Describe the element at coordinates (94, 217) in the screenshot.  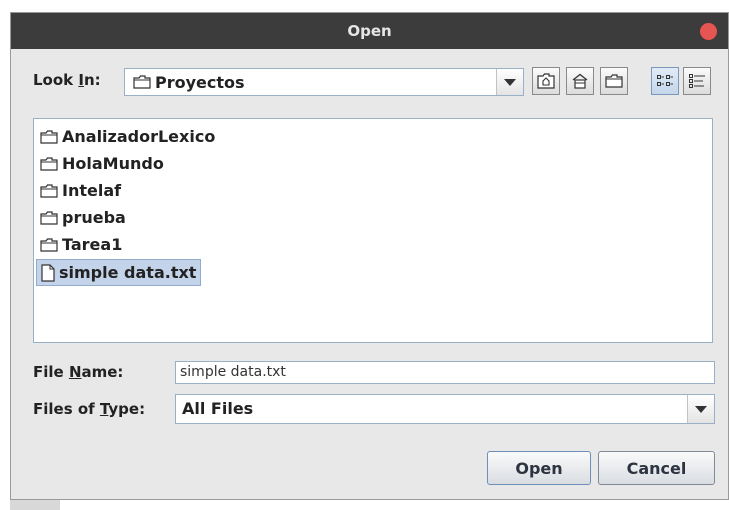
I see `file-name-label: prueba` at that location.